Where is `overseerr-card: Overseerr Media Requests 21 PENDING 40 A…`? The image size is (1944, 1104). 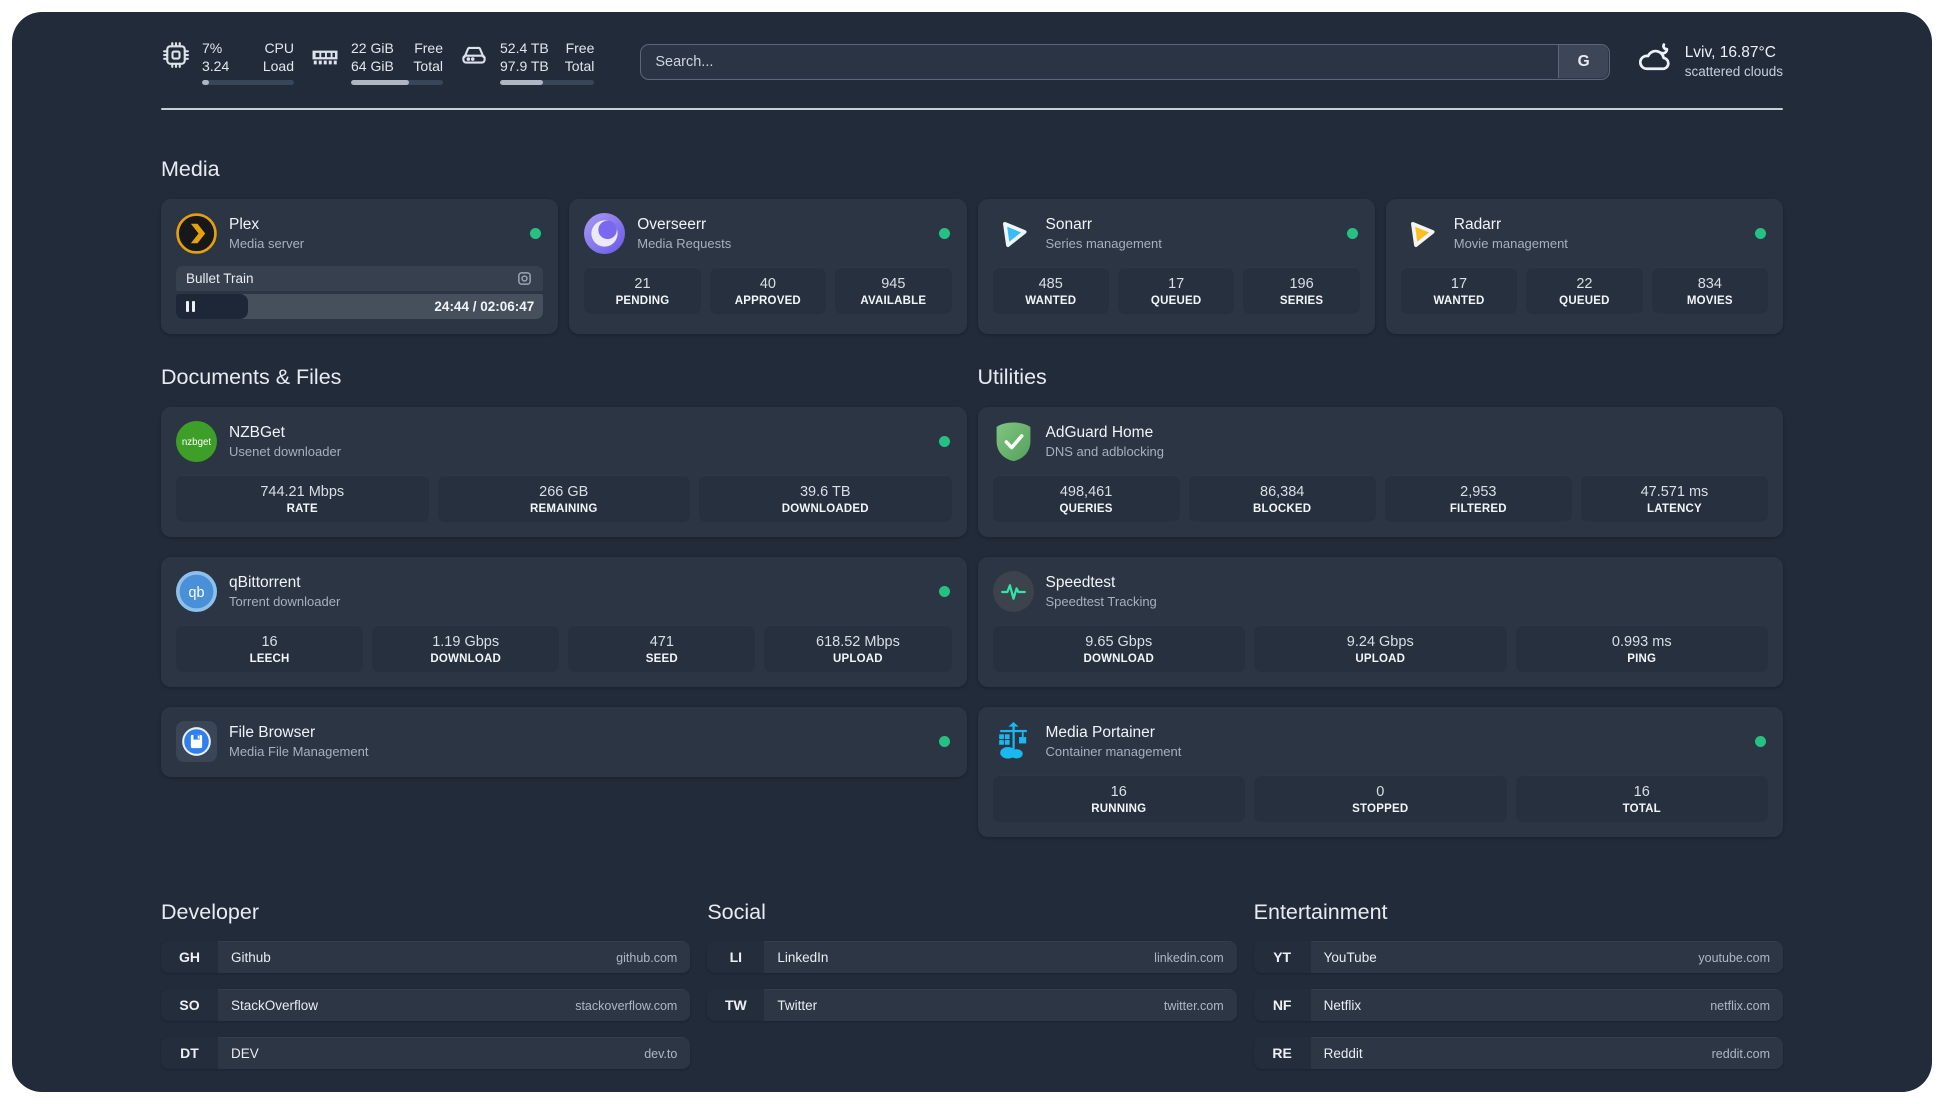 overseerr-card: Overseerr Media Requests 21 PENDING 40 A… is located at coordinates (768, 267).